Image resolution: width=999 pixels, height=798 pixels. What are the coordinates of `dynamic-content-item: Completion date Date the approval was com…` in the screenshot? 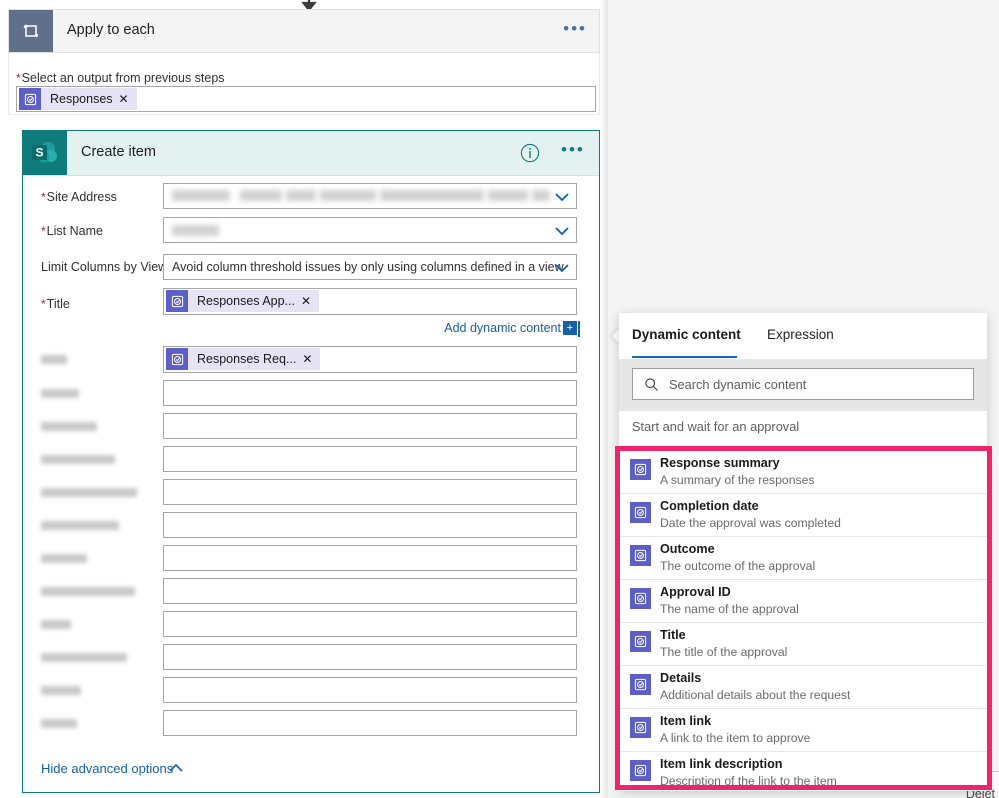 It's located at (803, 515).